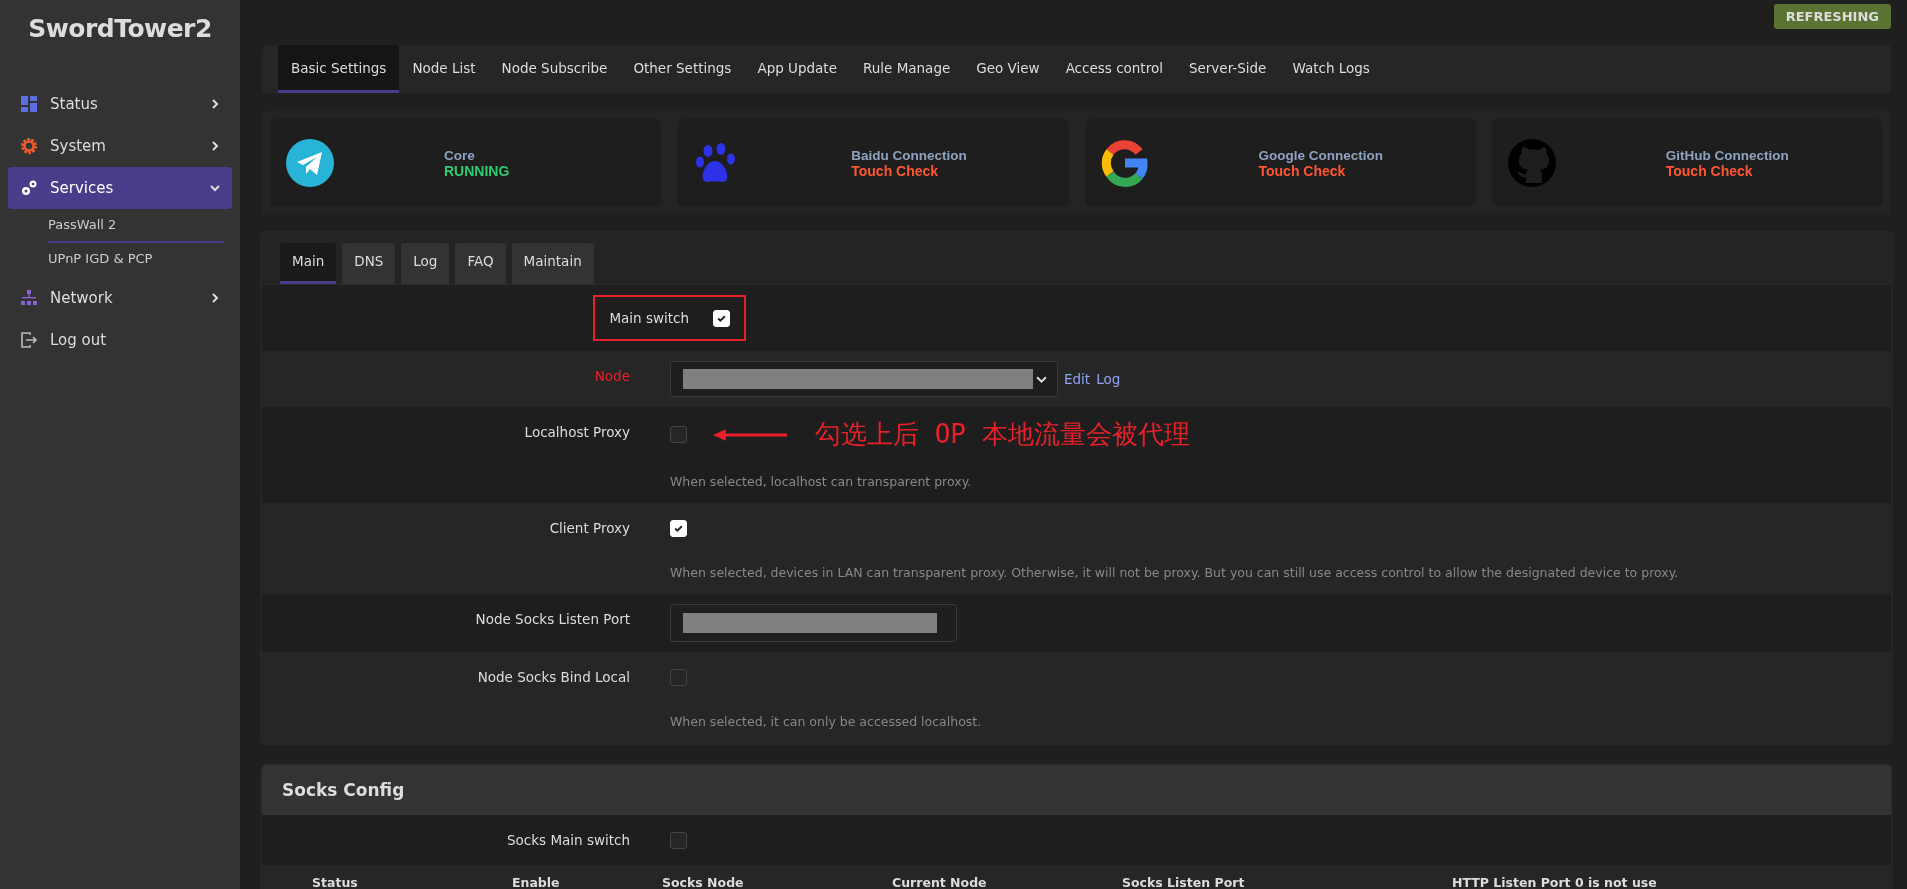 Image resolution: width=1907 pixels, height=889 pixels. What do you see at coordinates (552, 619) in the screenshot?
I see `field-label: Node Socks Listen Port` at bounding box center [552, 619].